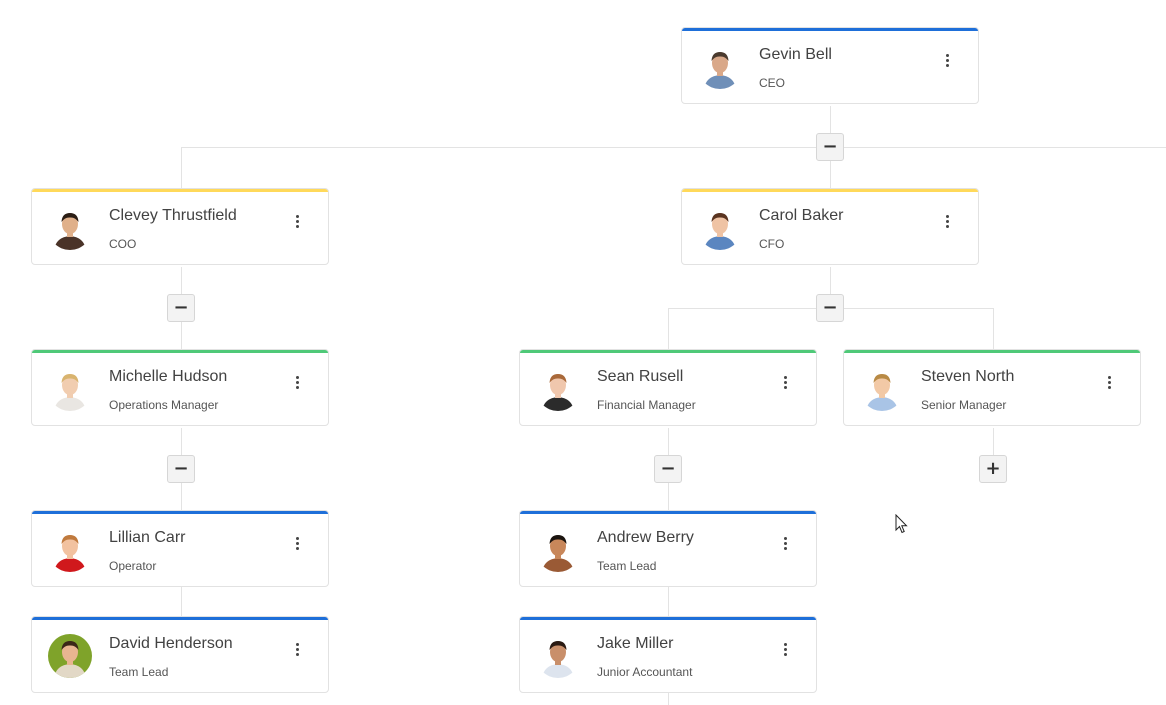 The height and width of the screenshot is (705, 1166). I want to click on employee-title: COO, so click(123, 244).